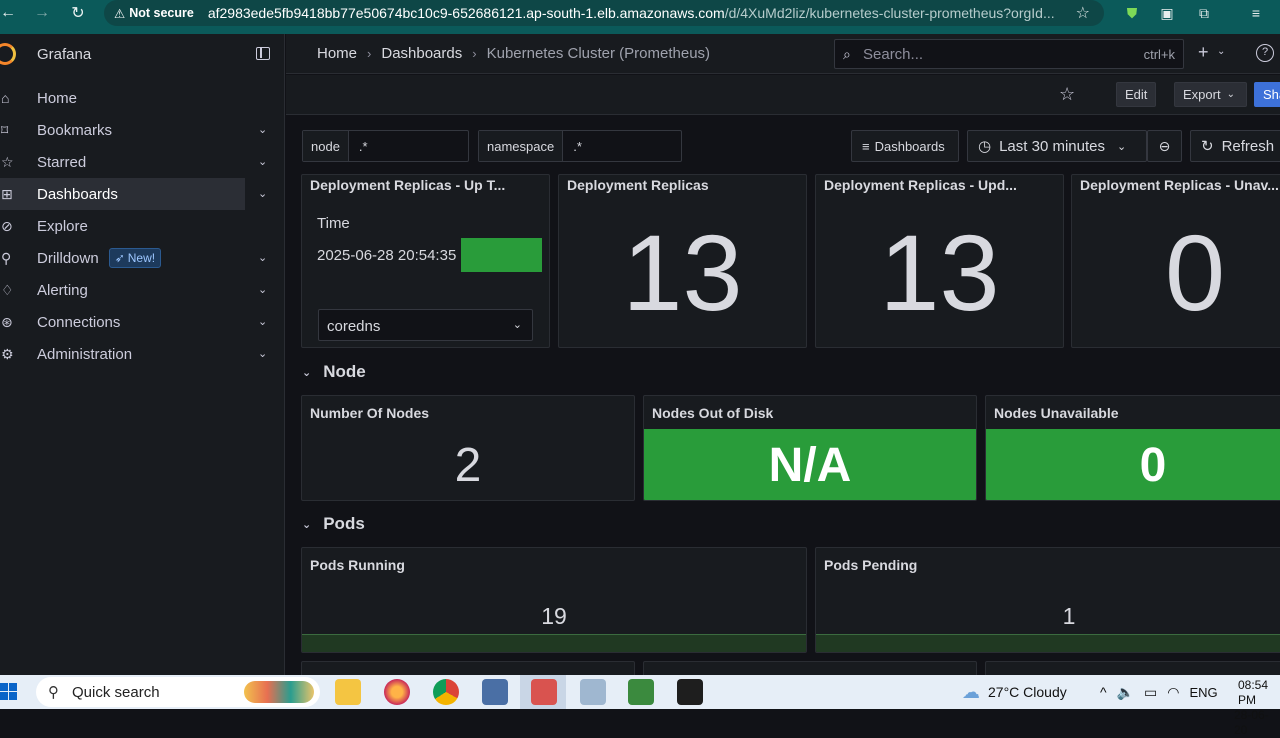 This screenshot has width=1280, height=738. What do you see at coordinates (387, 255) in the screenshot?
I see `table-cell: 2025-06-28 20:54:35` at bounding box center [387, 255].